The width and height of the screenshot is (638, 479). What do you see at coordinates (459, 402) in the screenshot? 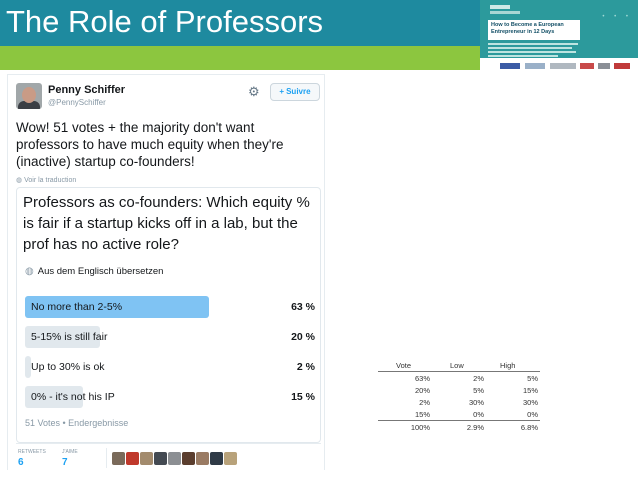
I see `table-row: 2% 30% 30%` at bounding box center [459, 402].